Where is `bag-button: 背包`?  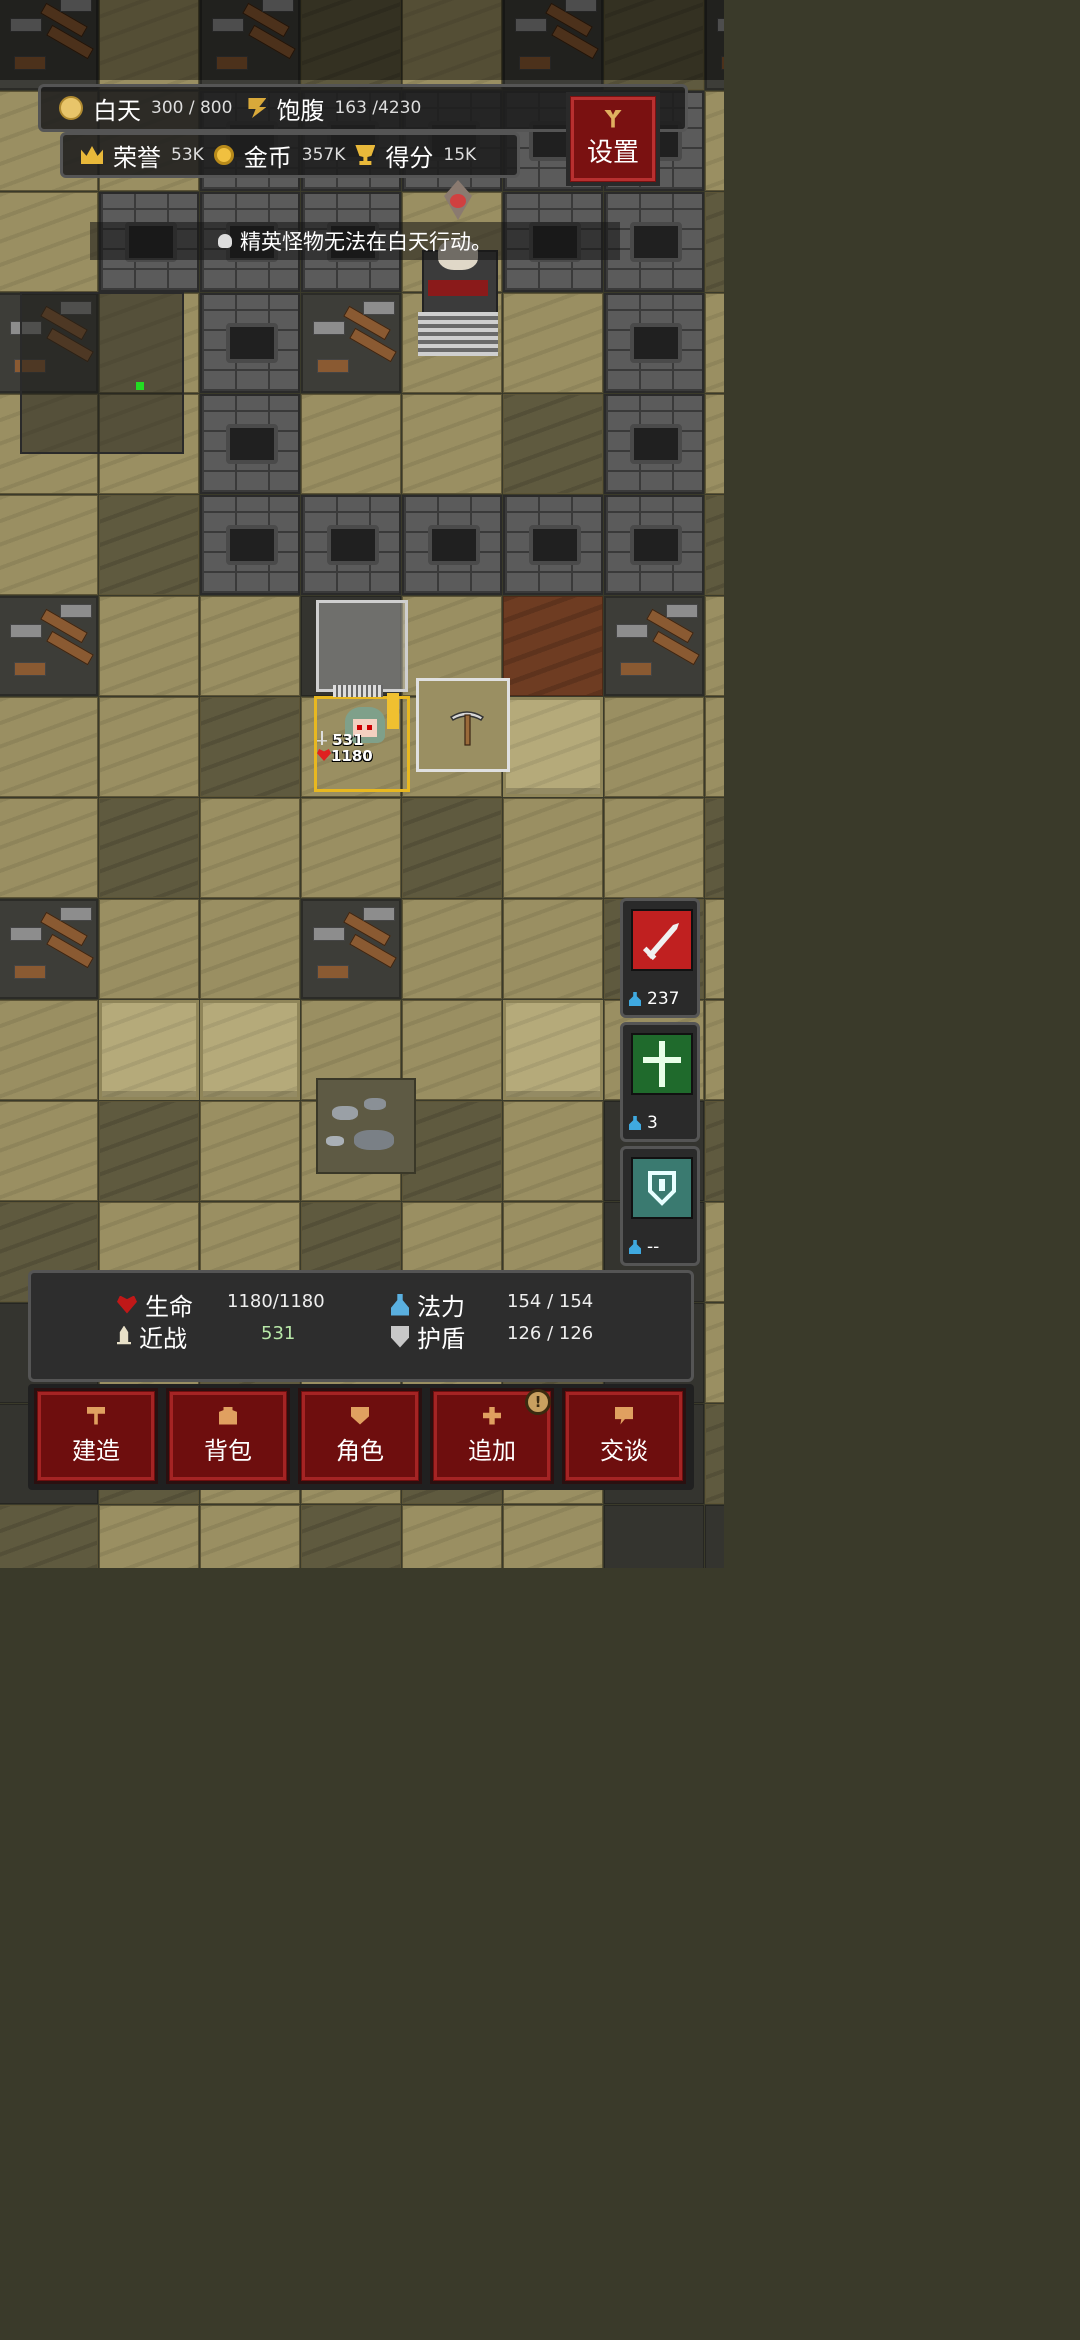 bag-button: 背包 is located at coordinates (228, 1436).